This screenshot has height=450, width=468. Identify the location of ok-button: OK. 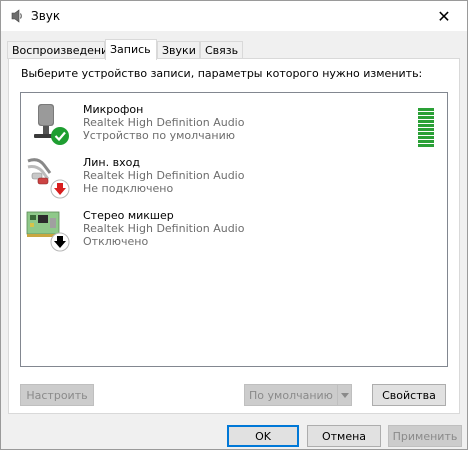
(263, 436).